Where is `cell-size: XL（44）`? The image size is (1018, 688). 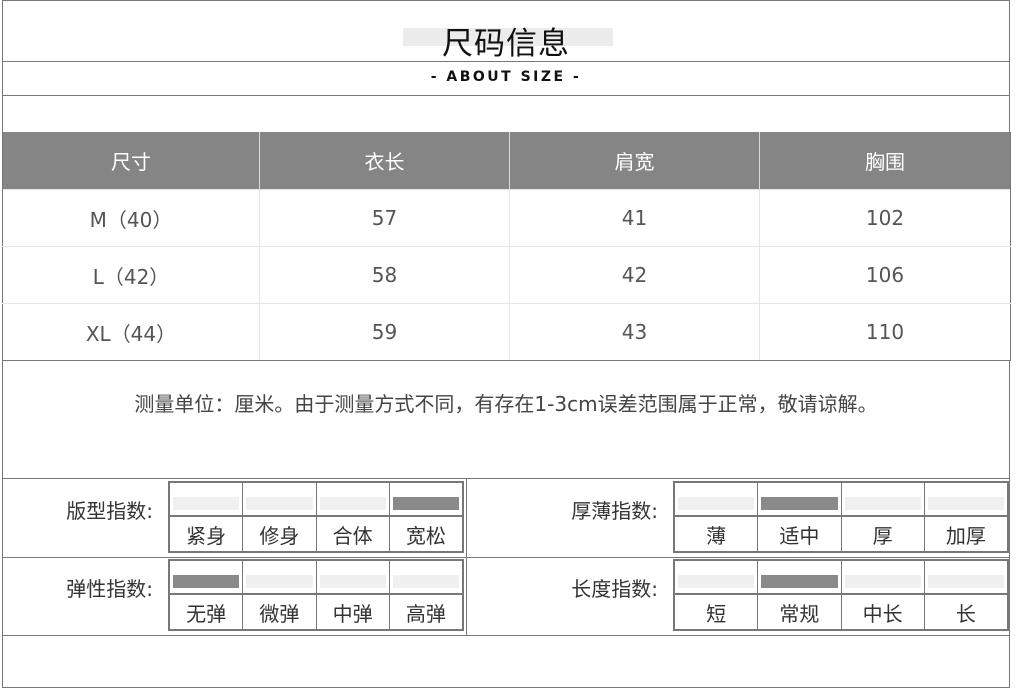
cell-size: XL（44） is located at coordinates (131, 332).